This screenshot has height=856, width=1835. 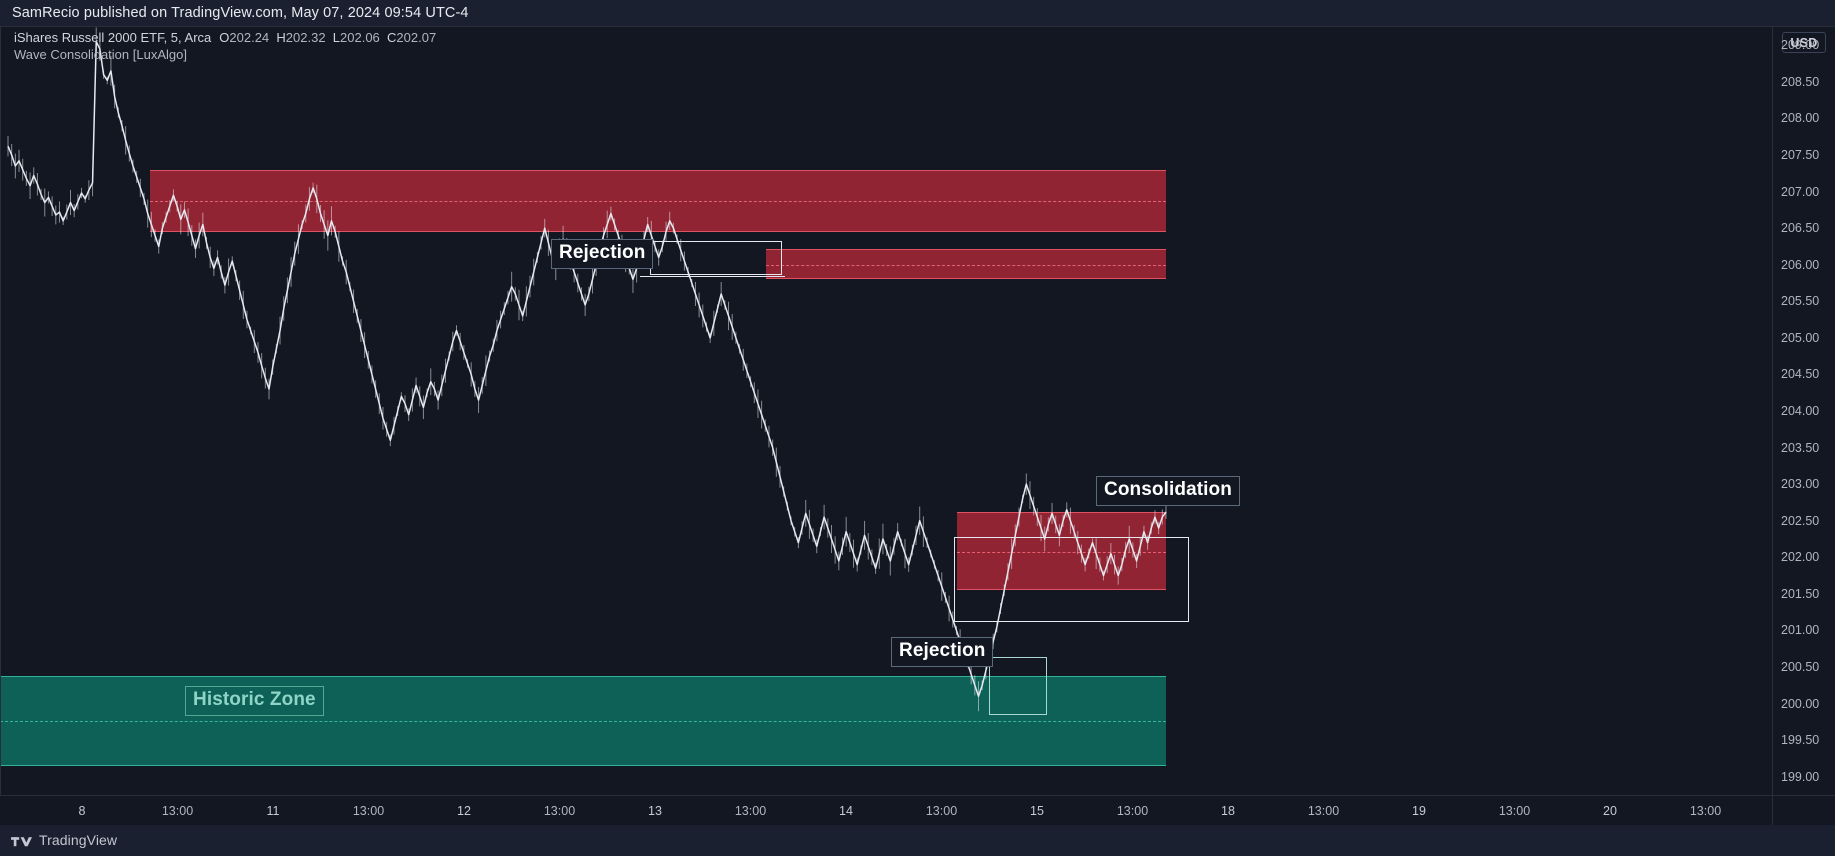 What do you see at coordinates (917, 840) in the screenshot?
I see `bottom-strip` at bounding box center [917, 840].